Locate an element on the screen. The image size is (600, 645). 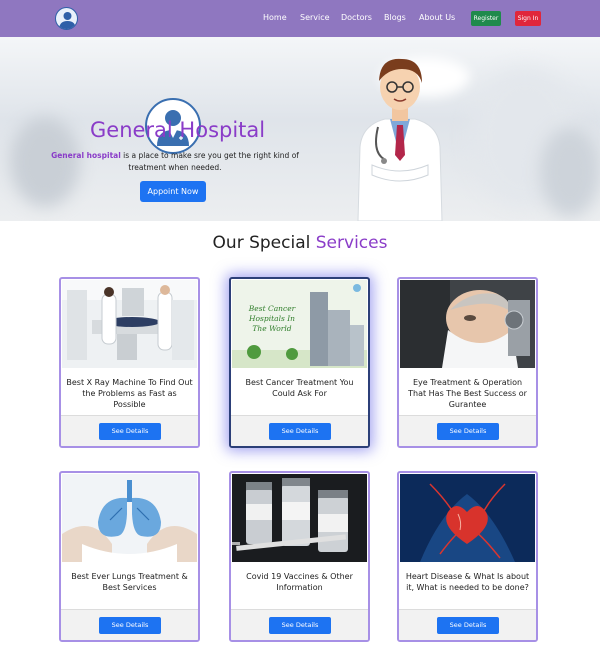
nav-link-about-us: About Us is located at coordinates (437, 17).